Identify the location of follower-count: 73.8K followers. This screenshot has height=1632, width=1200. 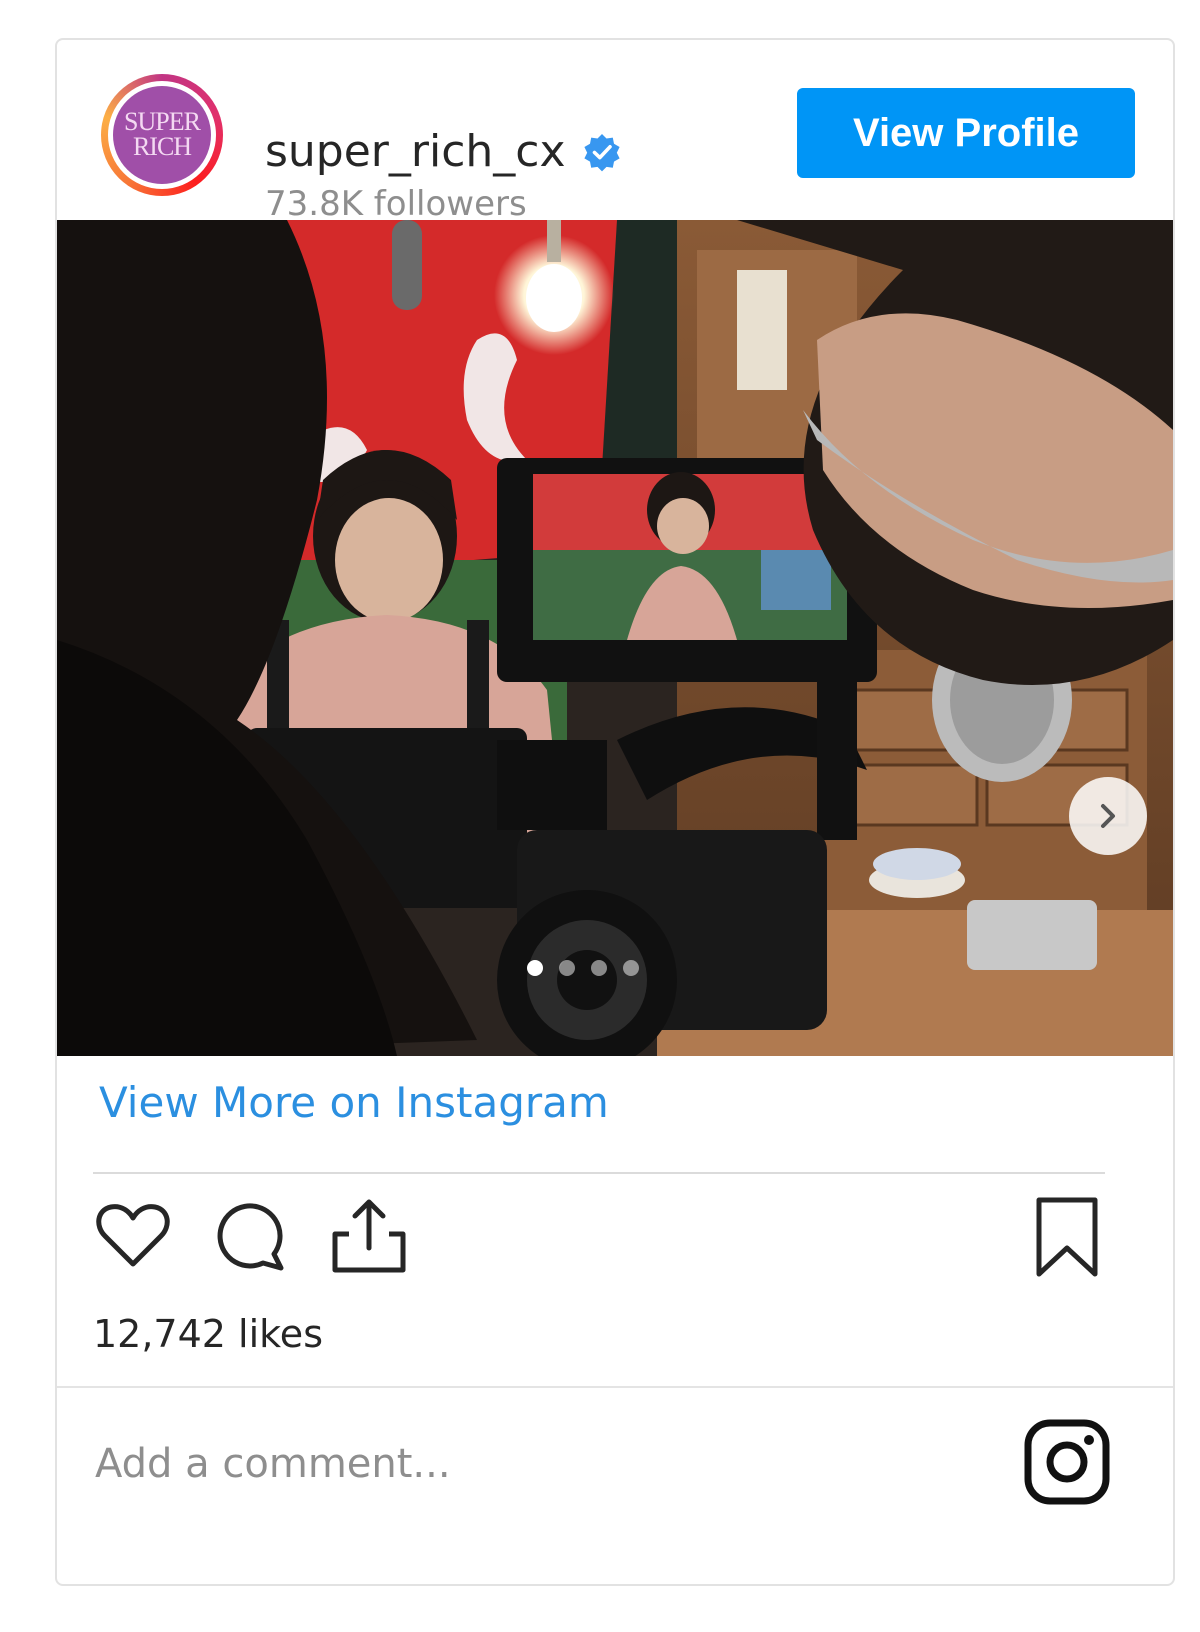
(396, 204).